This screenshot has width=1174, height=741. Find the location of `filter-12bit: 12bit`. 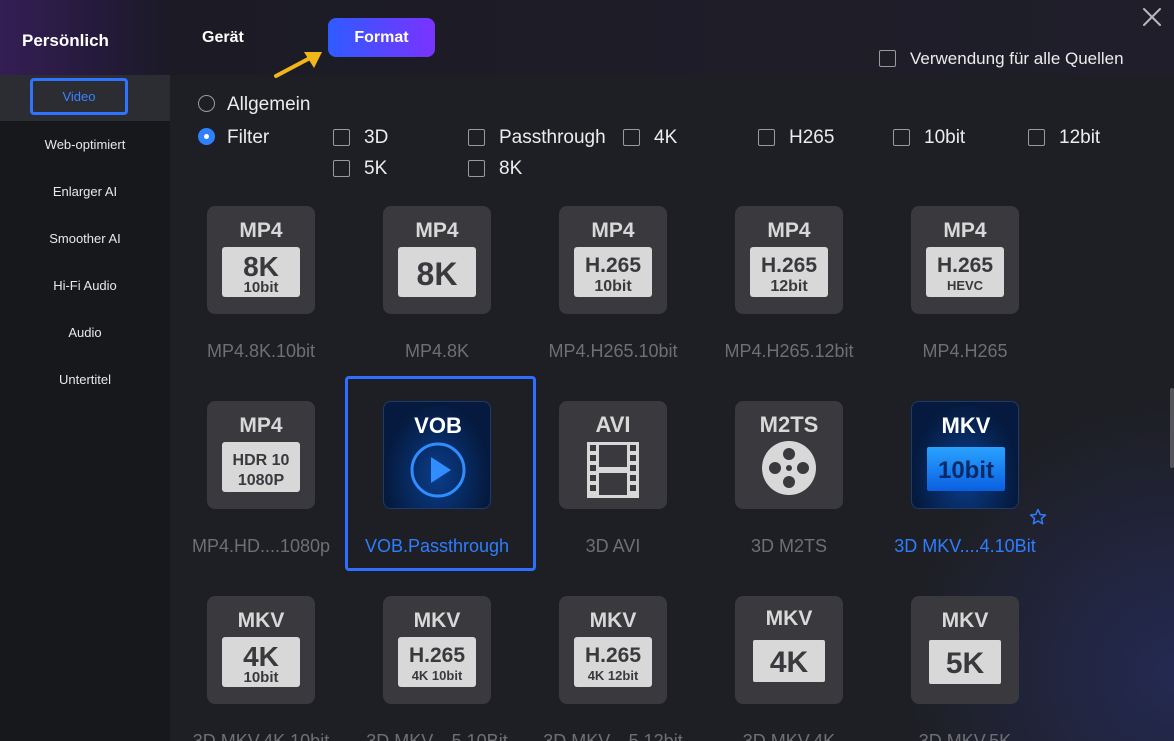

filter-12bit: 12bit is located at coordinates (1064, 138).